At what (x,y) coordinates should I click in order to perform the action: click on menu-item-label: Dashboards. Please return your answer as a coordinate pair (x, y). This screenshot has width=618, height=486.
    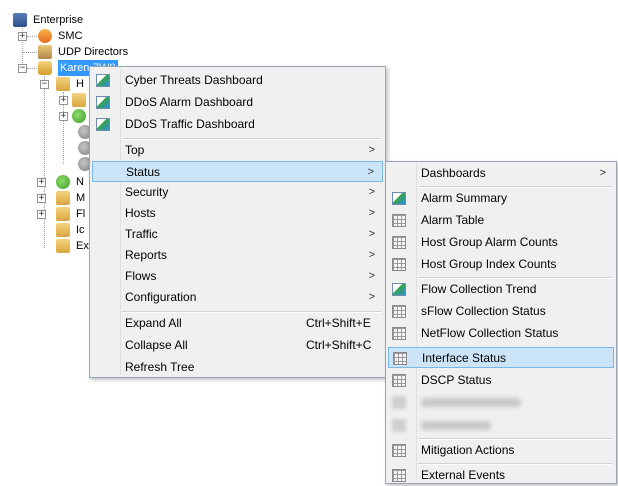
    Looking at the image, I should click on (453, 173).